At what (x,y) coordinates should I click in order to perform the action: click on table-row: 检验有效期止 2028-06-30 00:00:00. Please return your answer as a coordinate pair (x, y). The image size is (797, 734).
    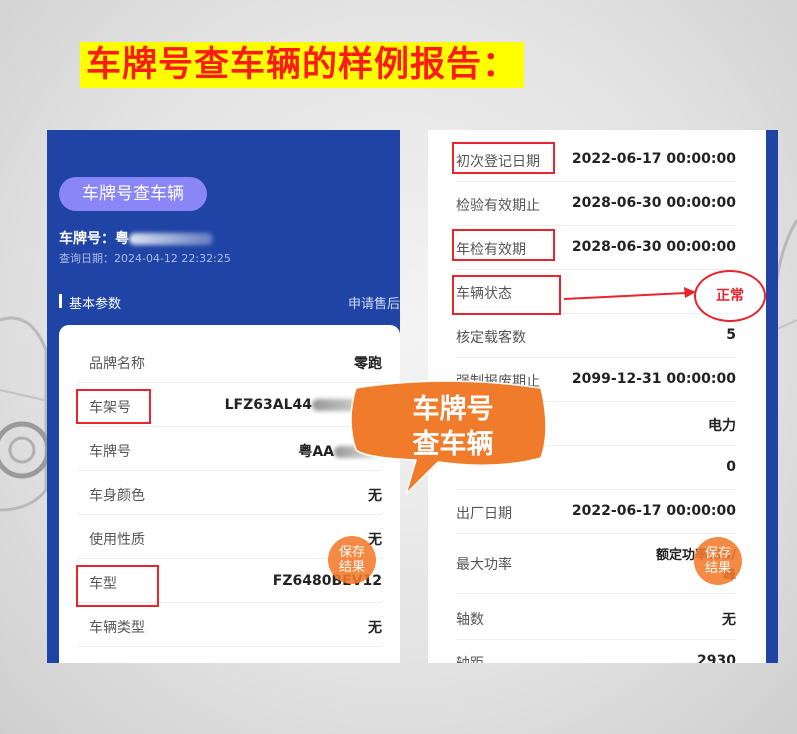
    Looking at the image, I should click on (596, 204).